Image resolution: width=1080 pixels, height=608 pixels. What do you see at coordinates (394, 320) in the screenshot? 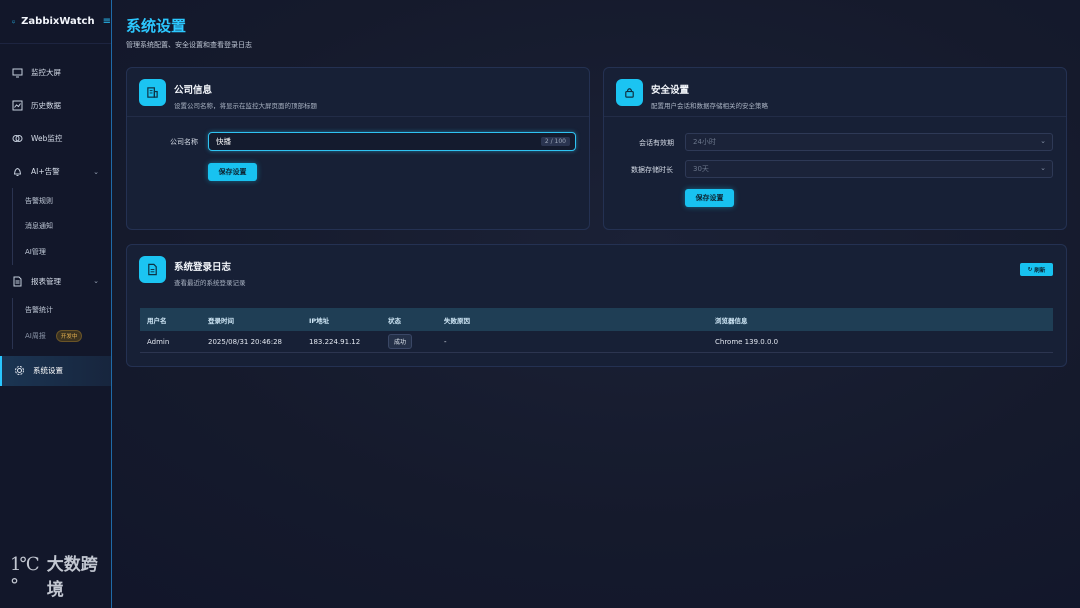
I see `column-header: 状态` at bounding box center [394, 320].